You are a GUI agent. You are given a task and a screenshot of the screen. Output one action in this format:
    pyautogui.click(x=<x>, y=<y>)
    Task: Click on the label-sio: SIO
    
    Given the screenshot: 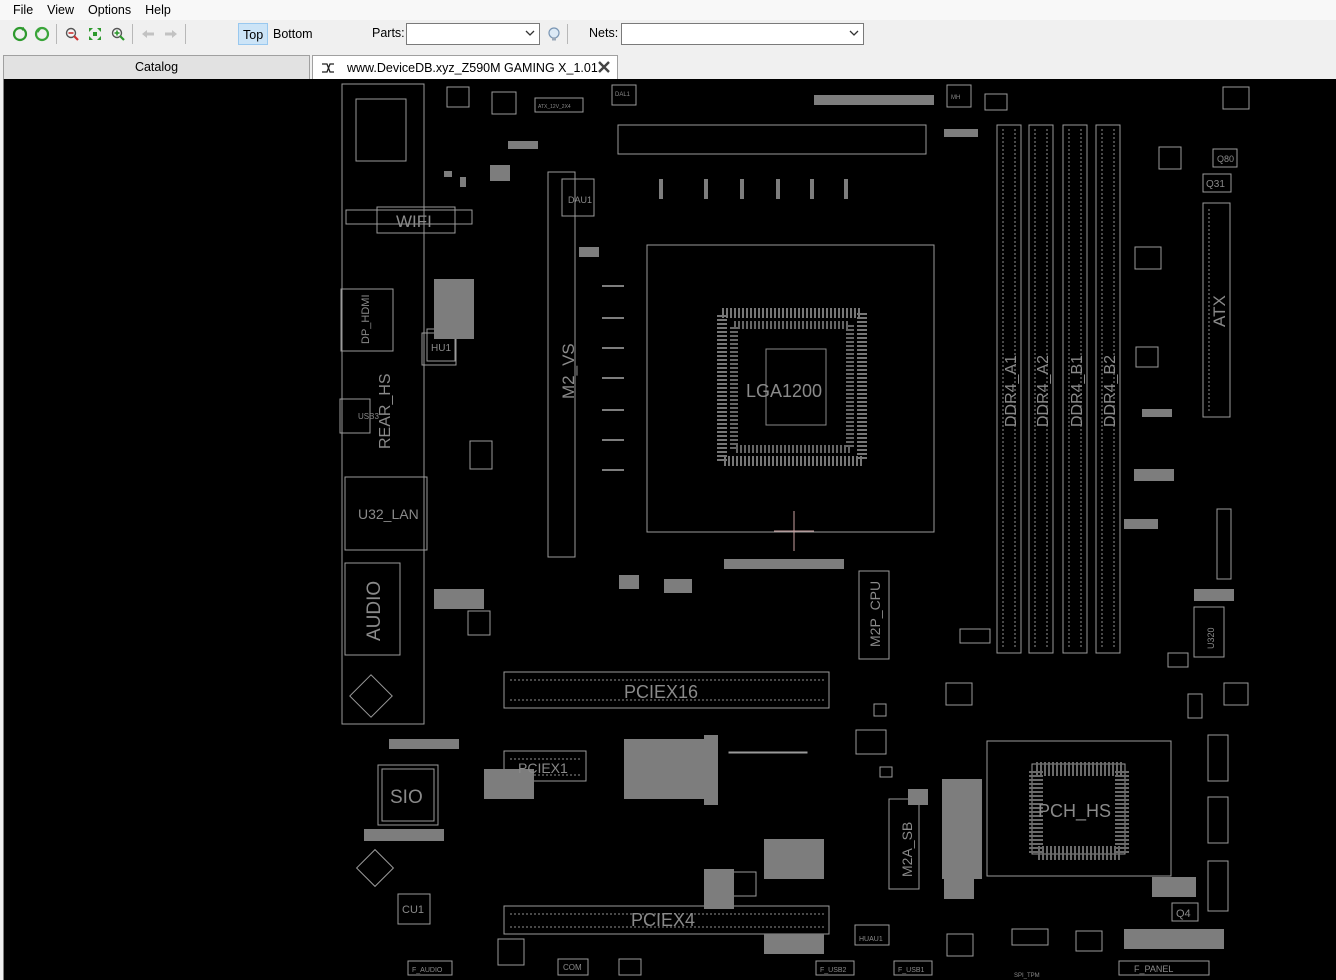 What is the action you would take?
    pyautogui.click(x=406, y=797)
    